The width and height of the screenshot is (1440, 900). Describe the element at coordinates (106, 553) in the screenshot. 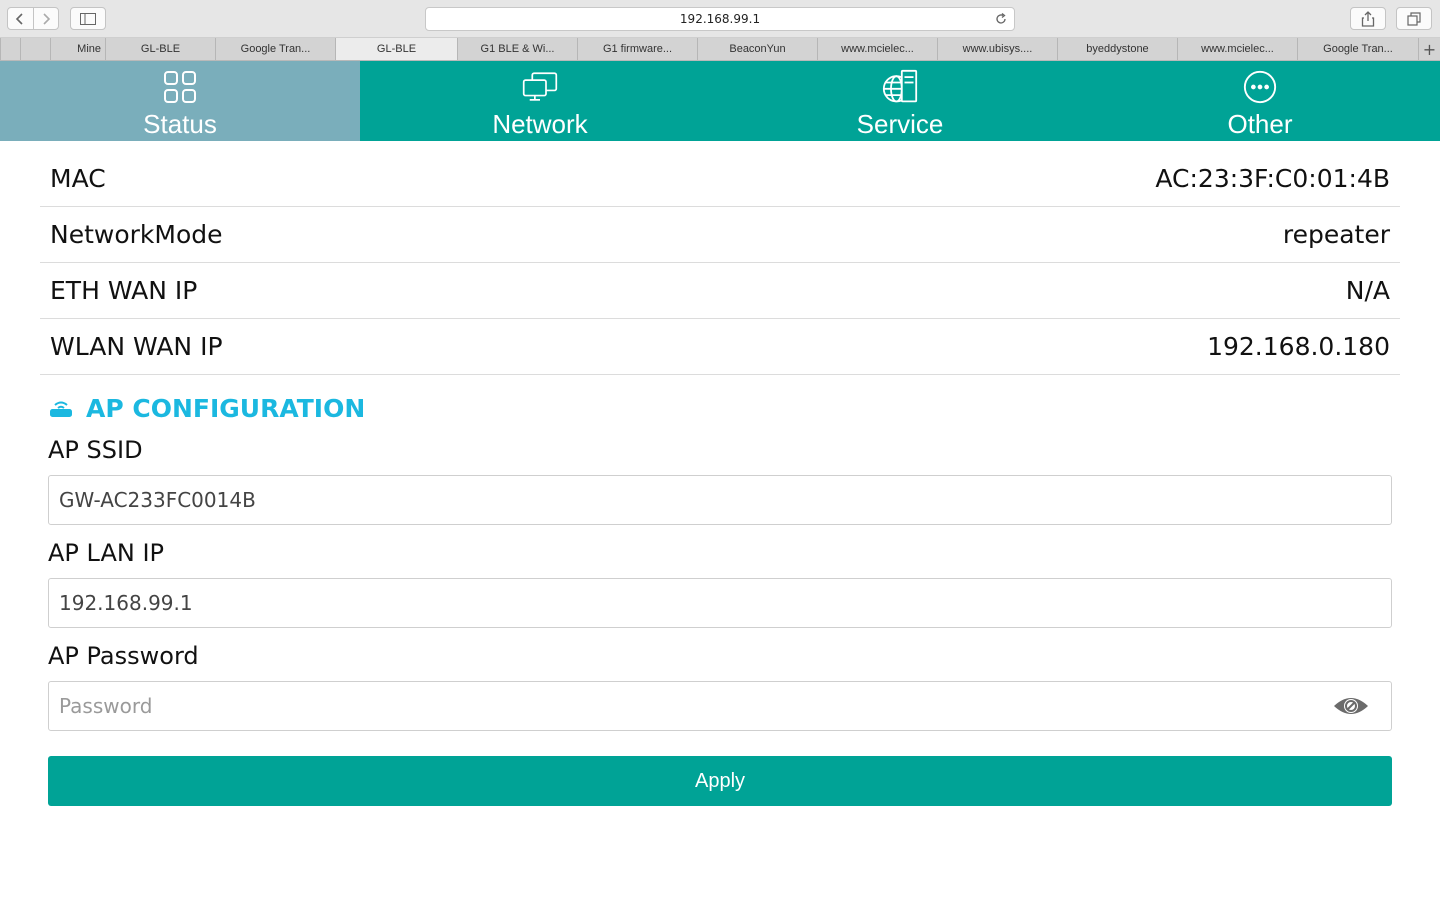

I see `ap-lan-ip-label: AP LAN IP` at that location.